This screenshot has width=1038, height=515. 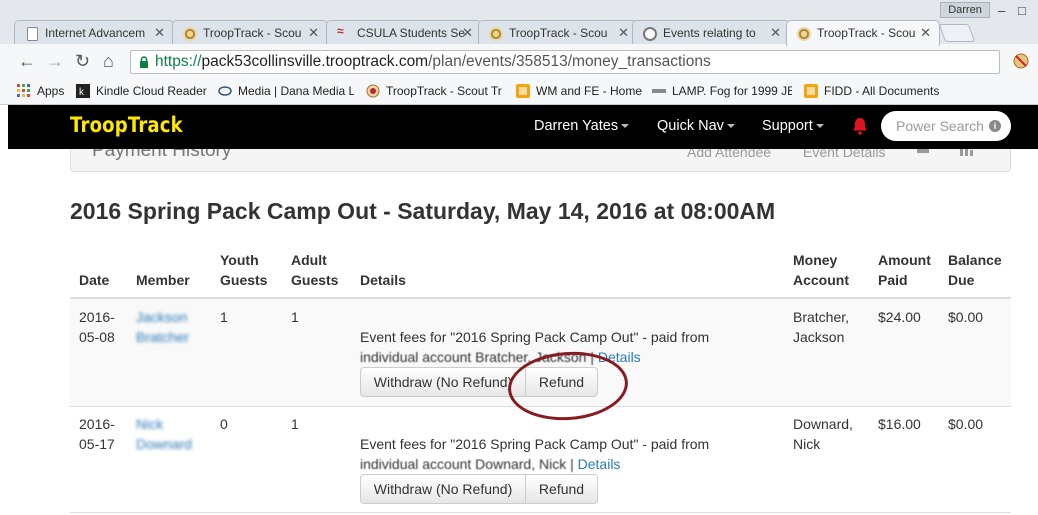 What do you see at coordinates (863, 33) in the screenshot?
I see `browser-tab-active: TroopTrack - Scou ✕` at bounding box center [863, 33].